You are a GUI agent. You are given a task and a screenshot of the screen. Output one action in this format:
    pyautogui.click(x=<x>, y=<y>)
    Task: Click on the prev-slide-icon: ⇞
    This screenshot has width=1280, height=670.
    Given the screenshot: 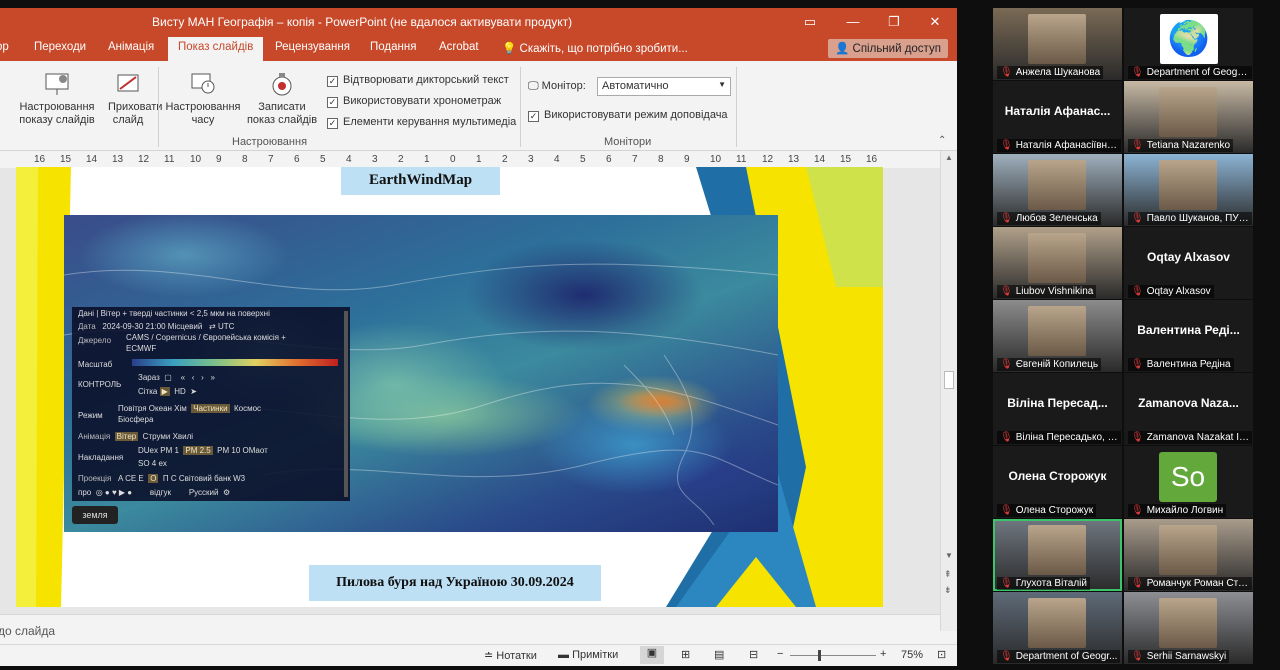 What is the action you would take?
    pyautogui.click(x=948, y=574)
    